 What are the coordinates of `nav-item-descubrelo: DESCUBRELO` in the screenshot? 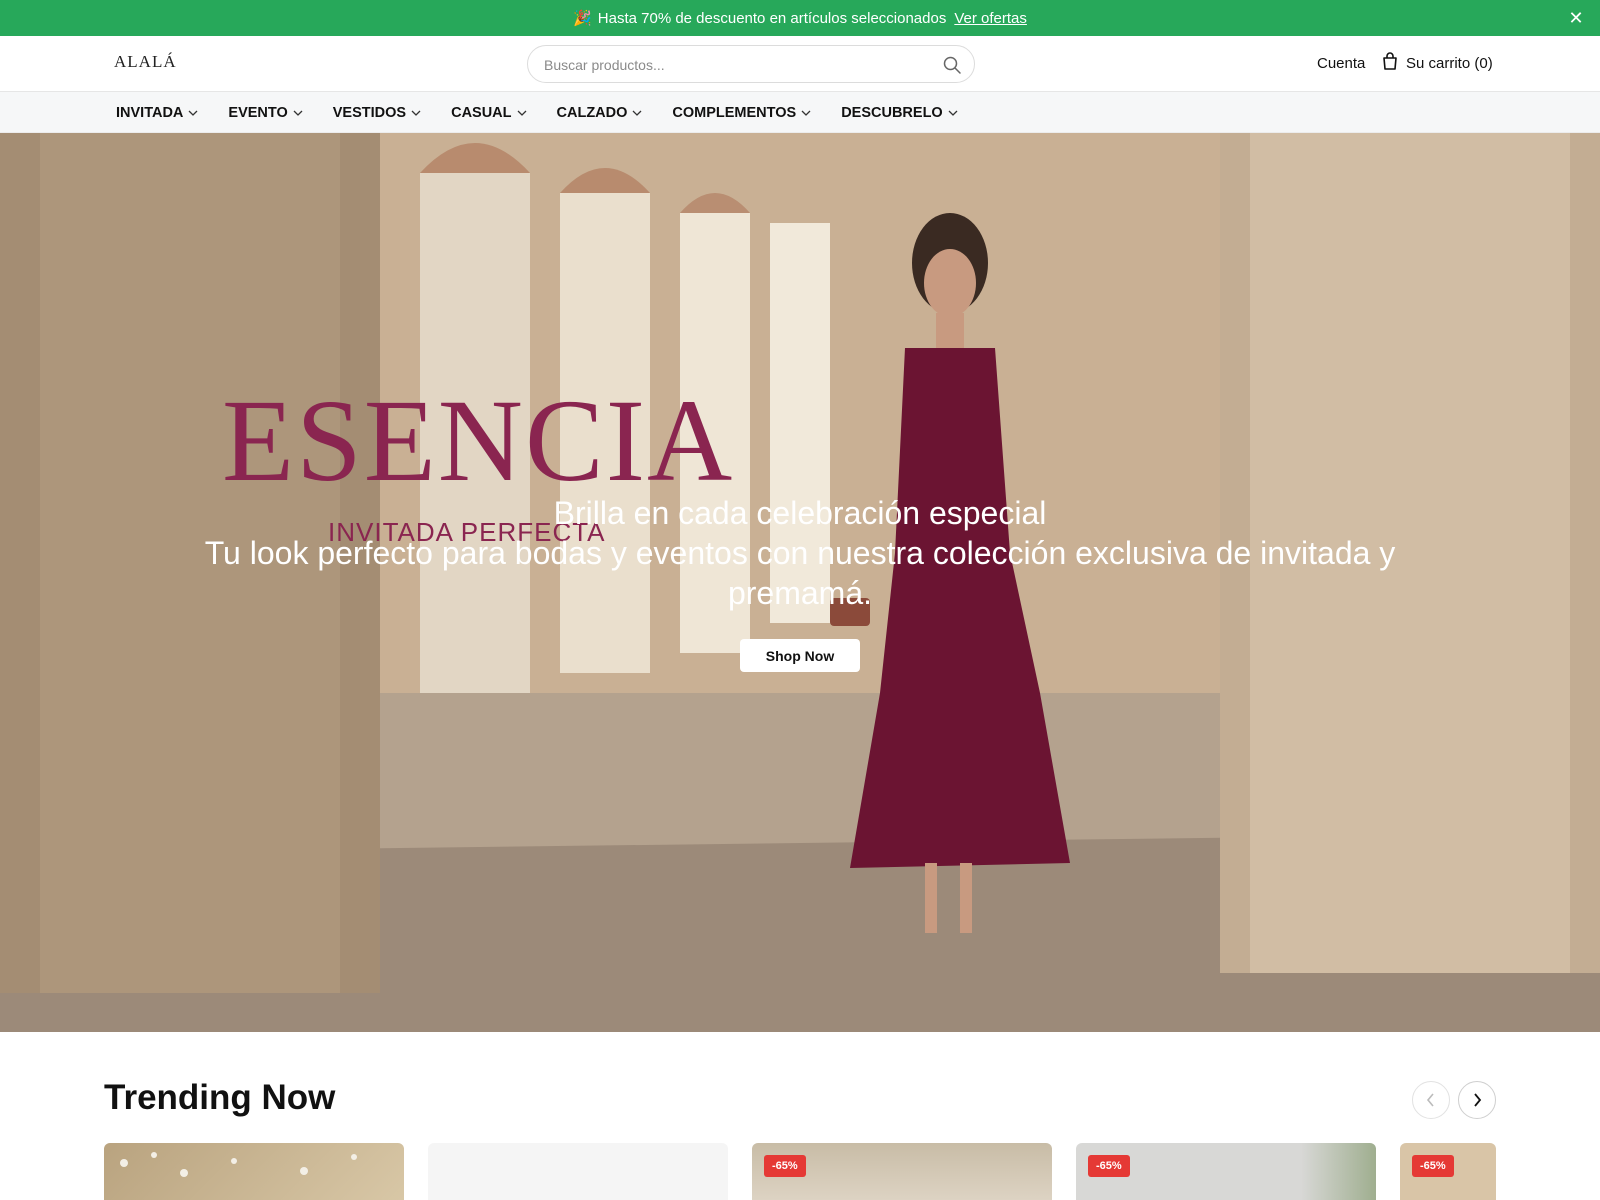 It's located at (899, 113).